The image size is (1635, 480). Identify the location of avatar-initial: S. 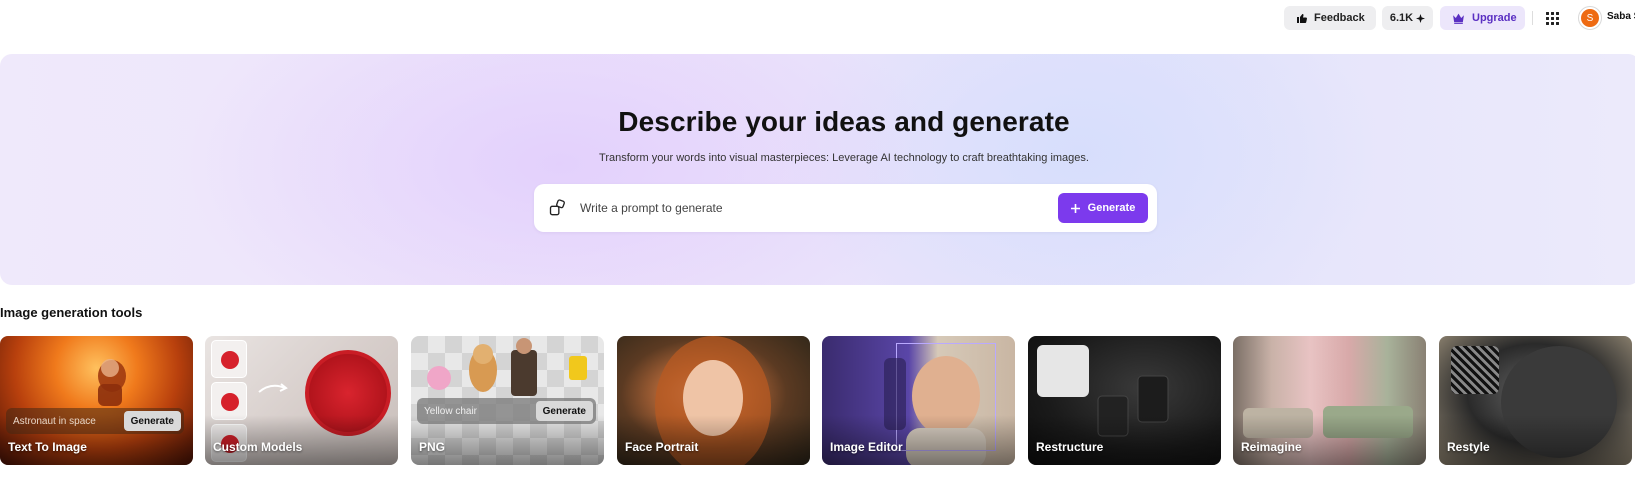
(1590, 18).